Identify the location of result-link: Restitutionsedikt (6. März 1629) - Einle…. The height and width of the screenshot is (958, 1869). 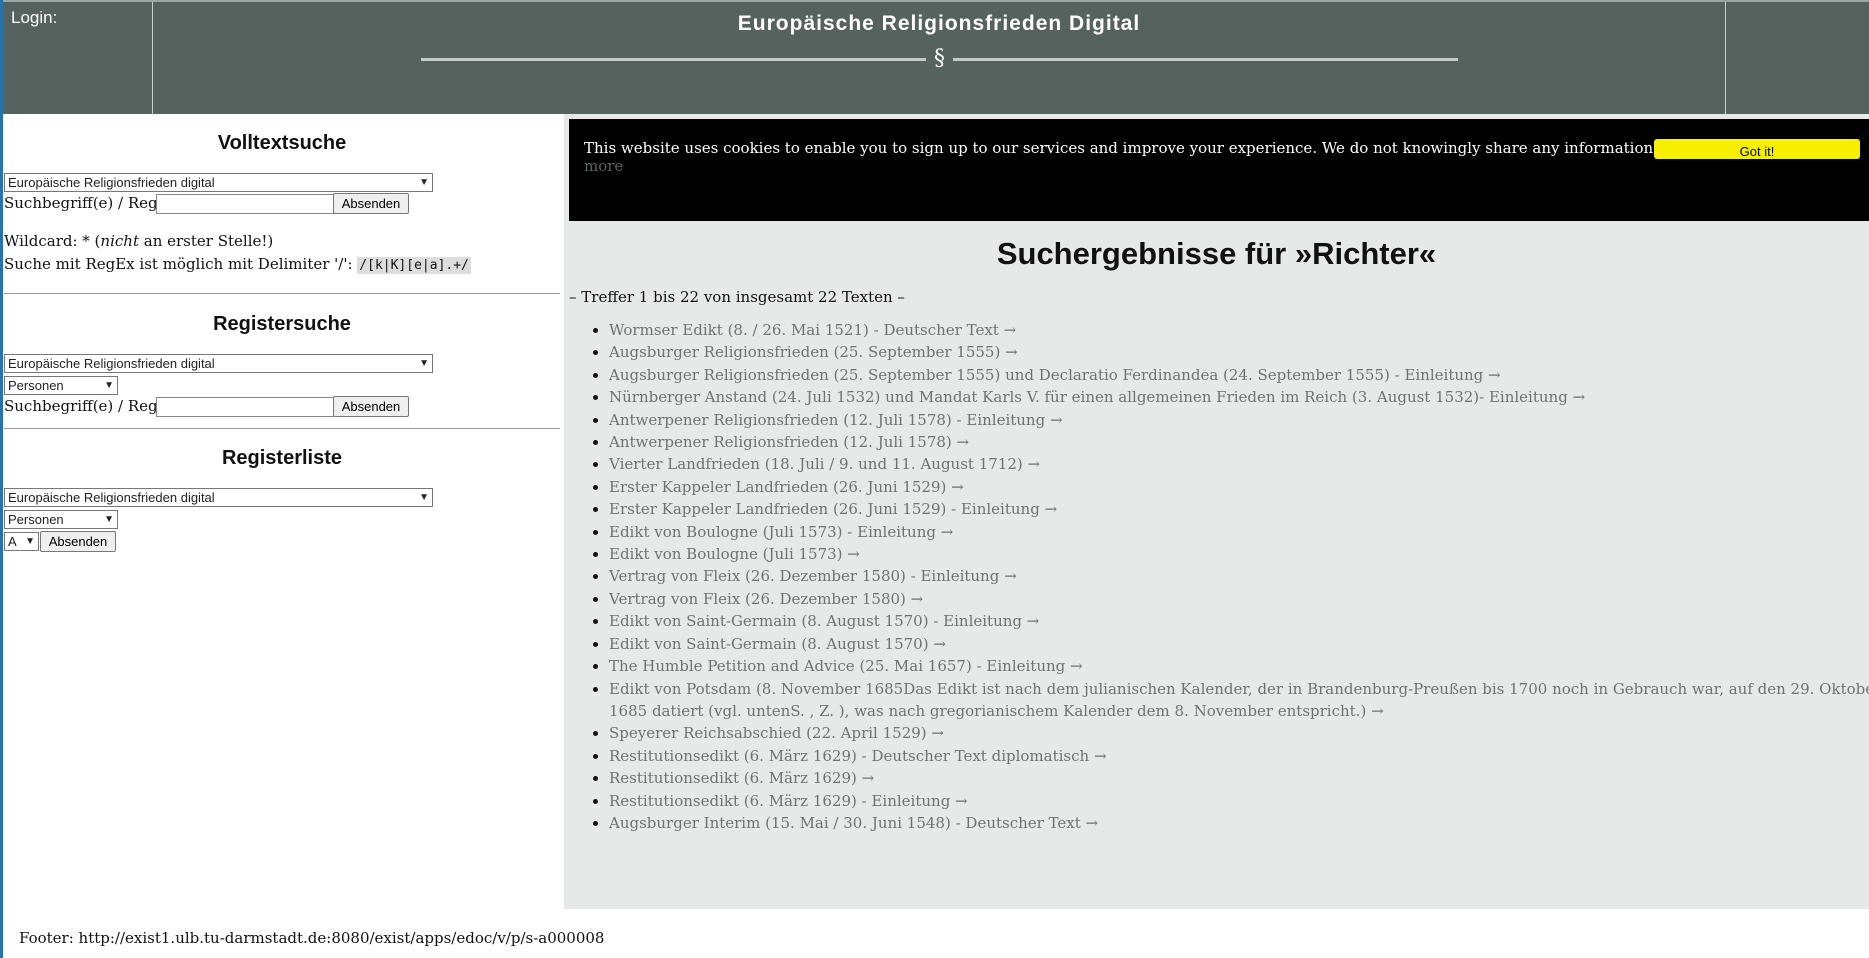
(1239, 801).